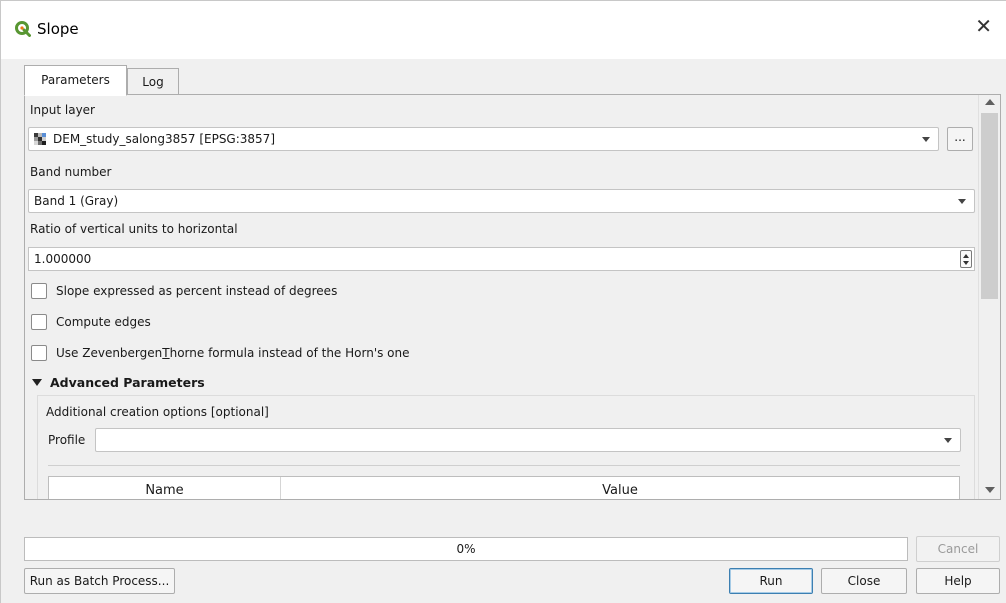 The height and width of the screenshot is (603, 1006). What do you see at coordinates (63, 259) in the screenshot?
I see `ratio-value: 1.000000` at bounding box center [63, 259].